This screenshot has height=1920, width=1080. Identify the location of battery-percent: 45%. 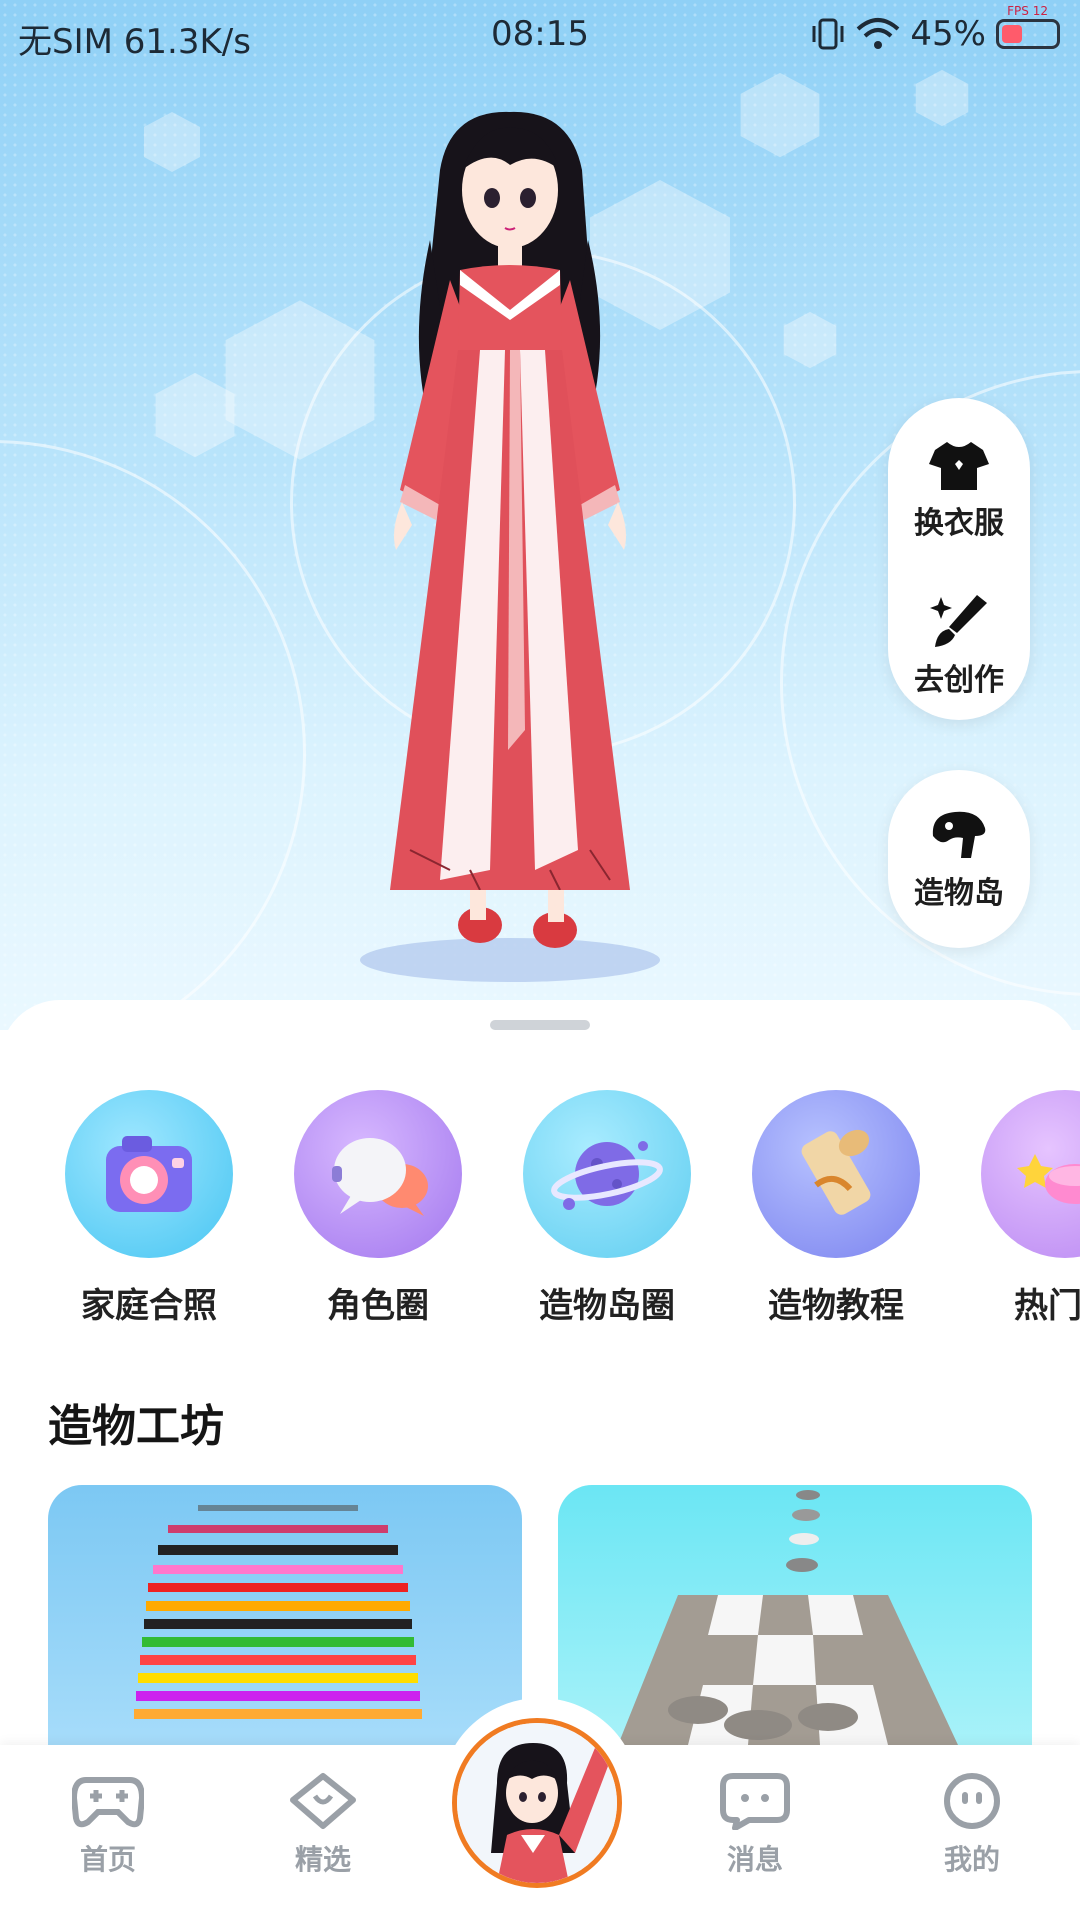
(948, 34).